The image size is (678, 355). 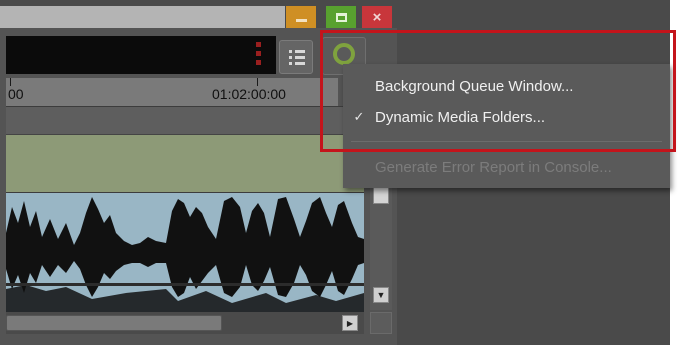 I want to click on list-view-button, so click(x=296, y=57).